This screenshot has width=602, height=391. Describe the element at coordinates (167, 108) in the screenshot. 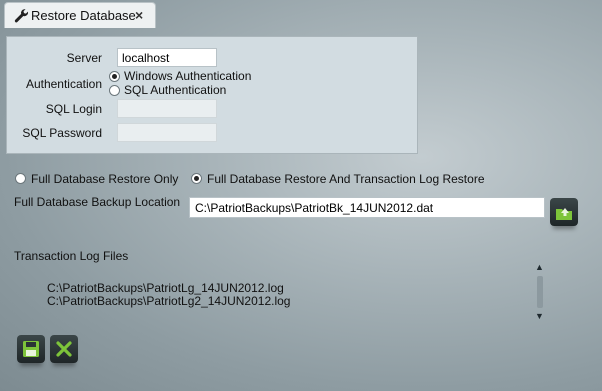

I see `sql-login-input` at that location.